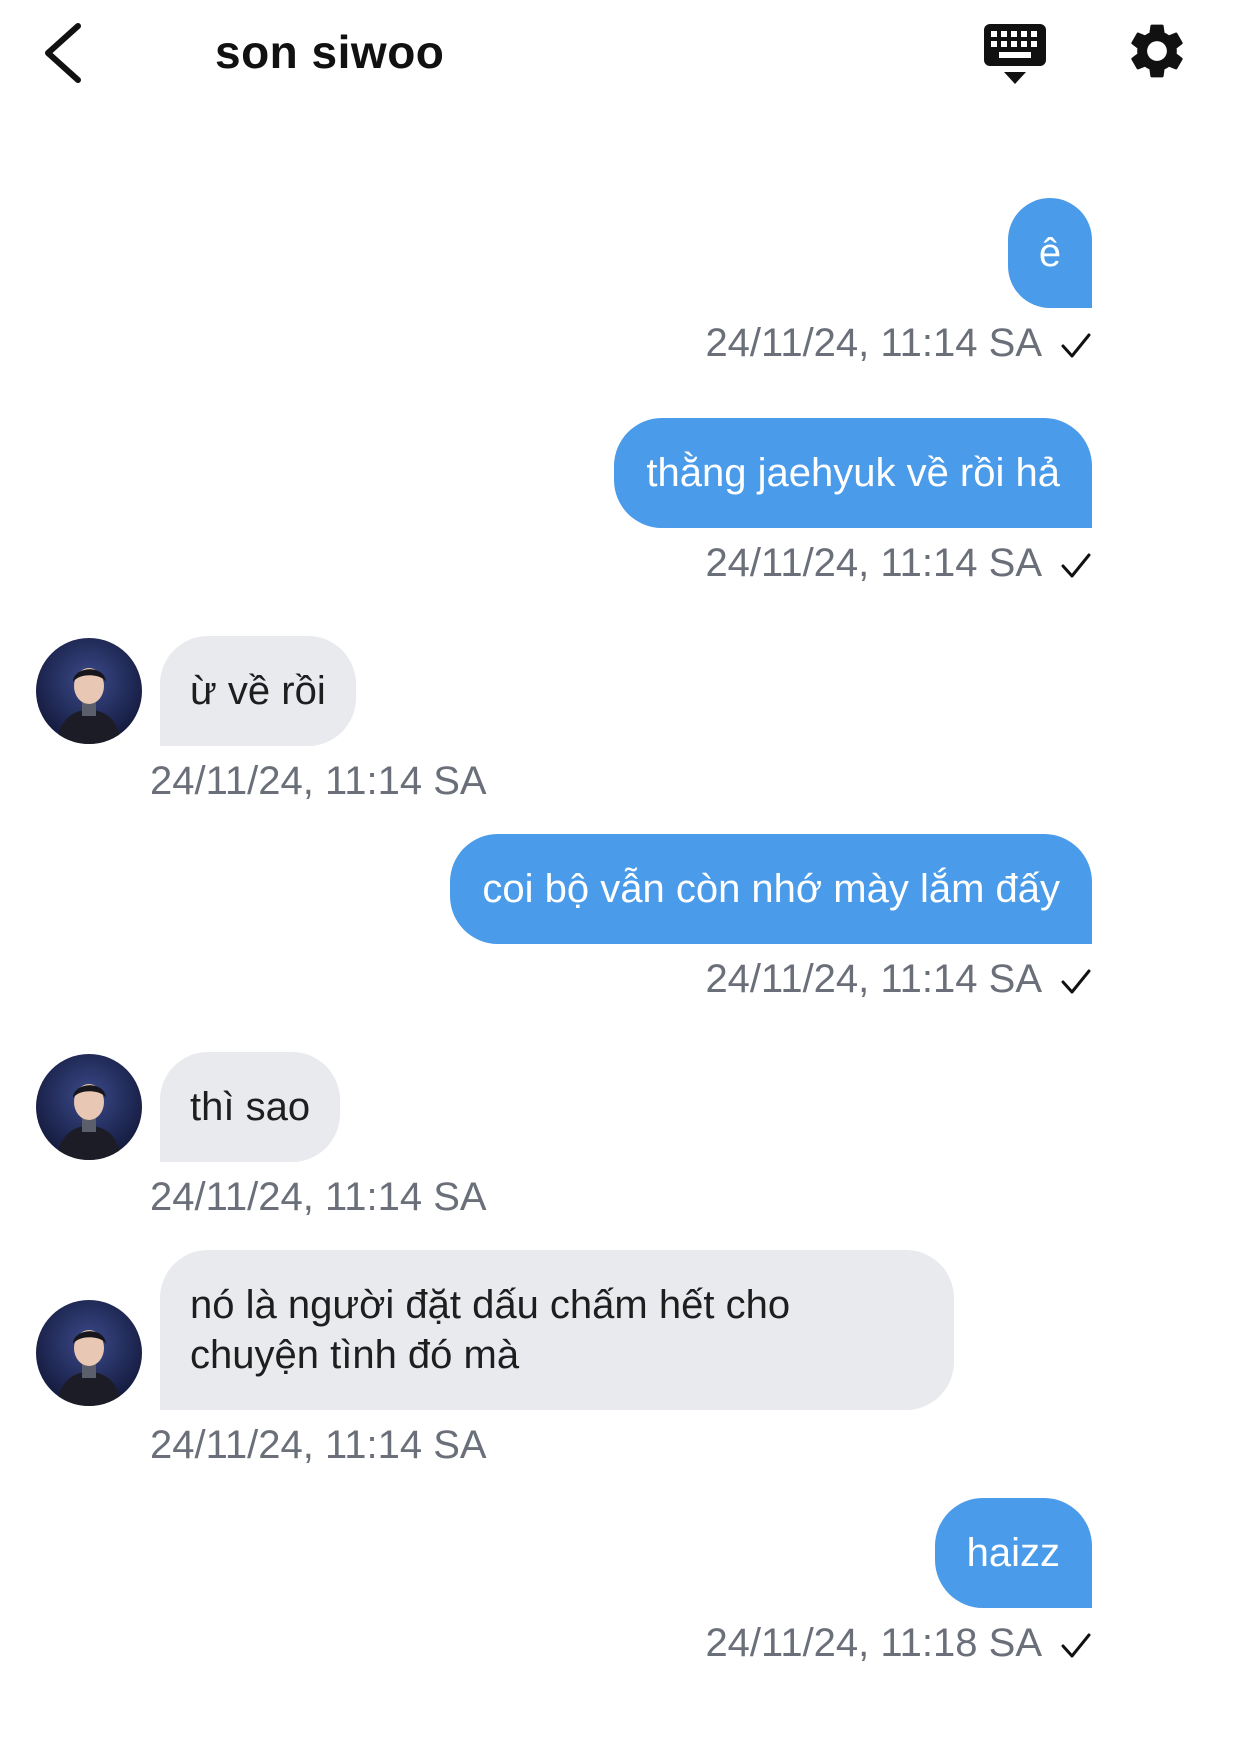 The width and height of the screenshot is (1242, 1737). I want to click on message-text: ừ về rồi, so click(258, 691).